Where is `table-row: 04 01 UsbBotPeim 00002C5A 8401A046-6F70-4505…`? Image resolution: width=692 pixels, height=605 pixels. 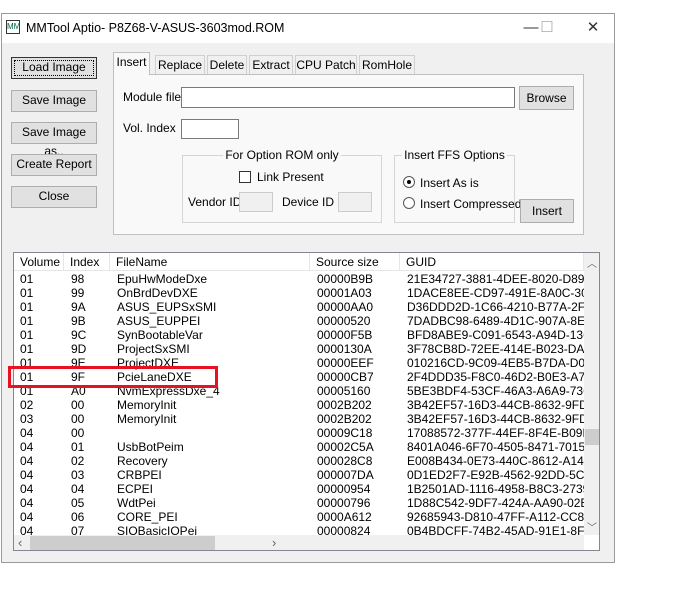
table-row: 04 01 UsbBotPeim 00002C5A 8401A046-6F70-4505… is located at coordinates (299, 447).